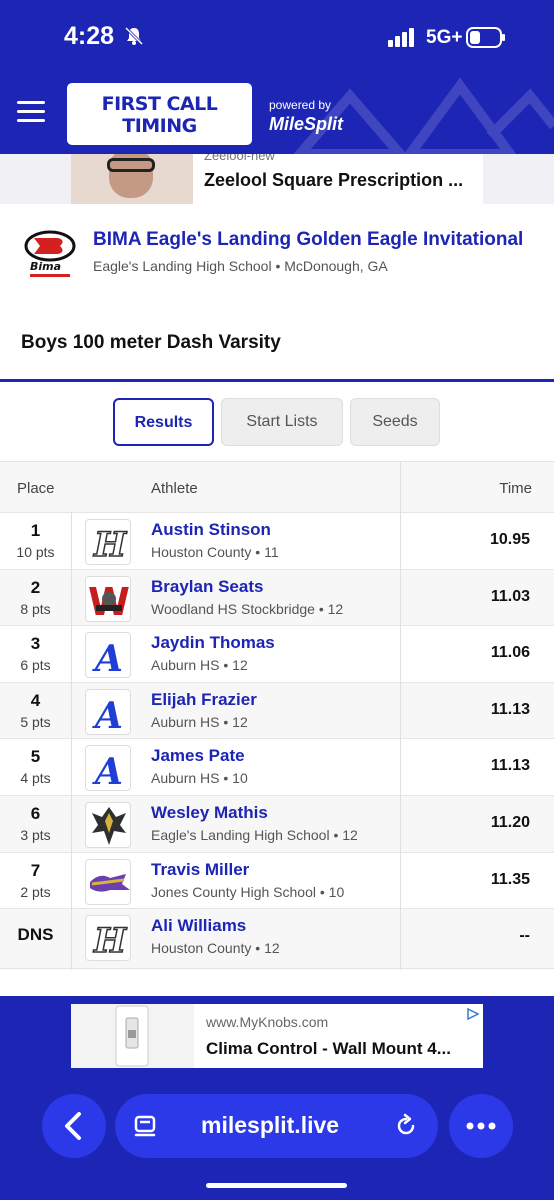 The height and width of the screenshot is (1200, 554). I want to click on tab-seeds: Seeds, so click(395, 422).